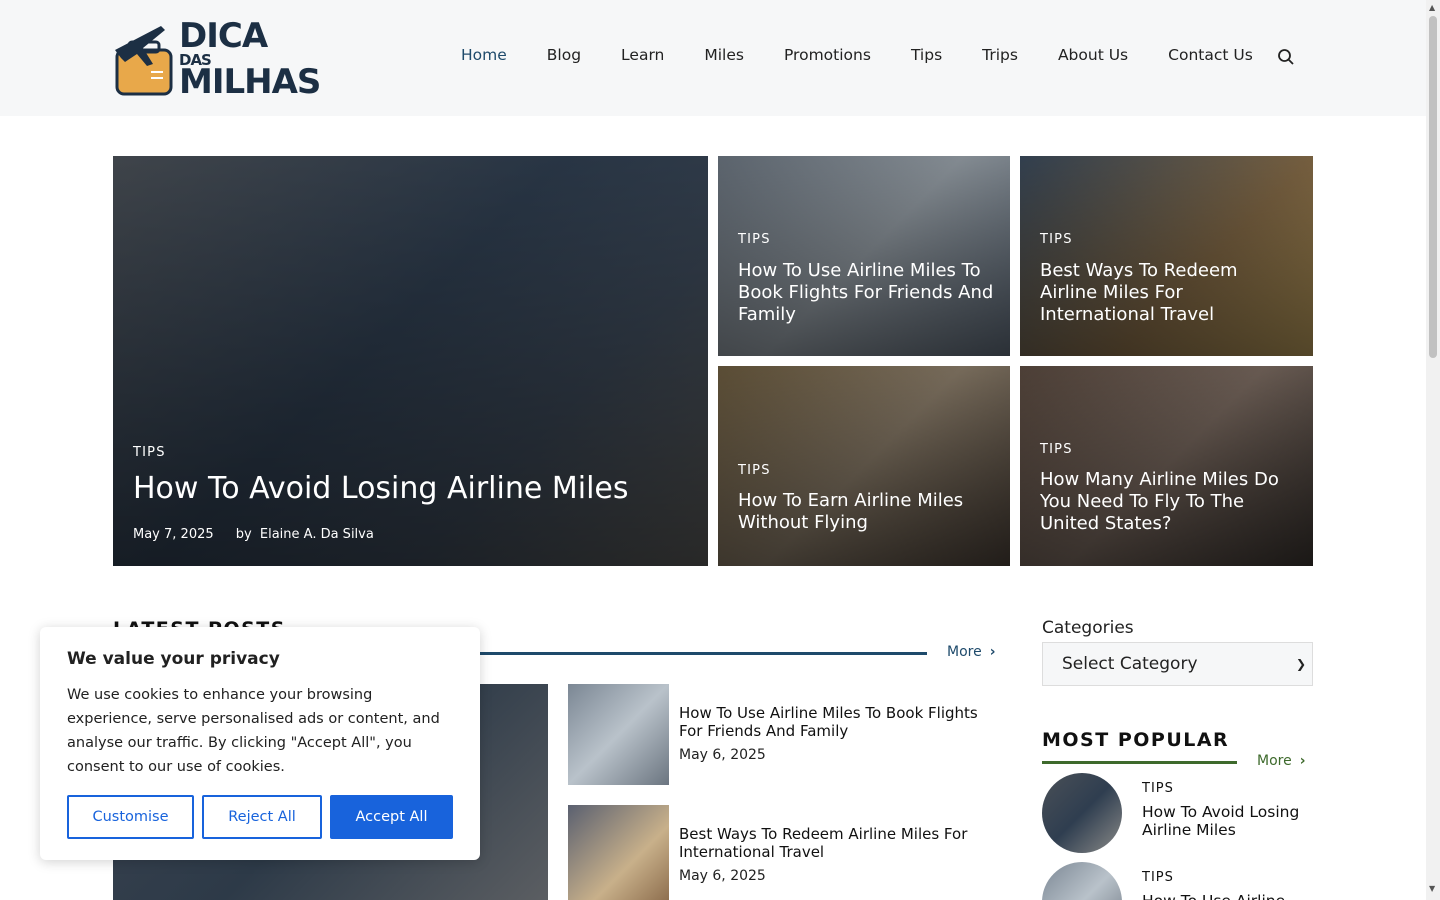 This screenshot has width=1440, height=900. What do you see at coordinates (1088, 628) in the screenshot?
I see `categories-label: Categories` at bounding box center [1088, 628].